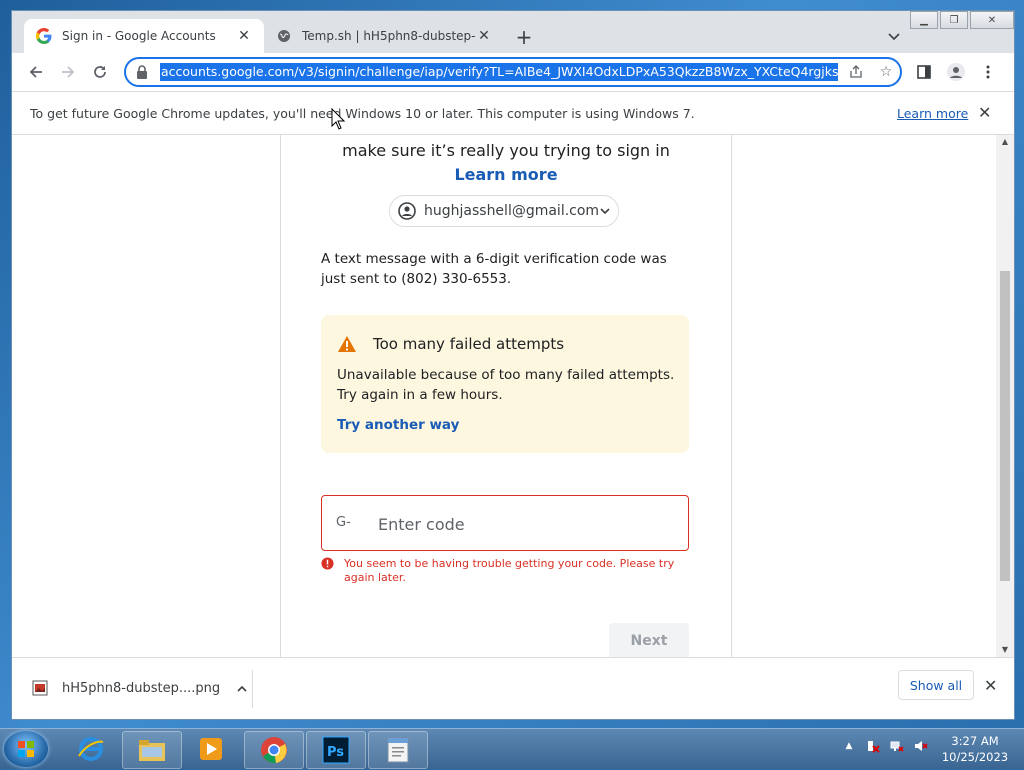  What do you see at coordinates (44, 36) in the screenshot?
I see `google-g-icon` at bounding box center [44, 36].